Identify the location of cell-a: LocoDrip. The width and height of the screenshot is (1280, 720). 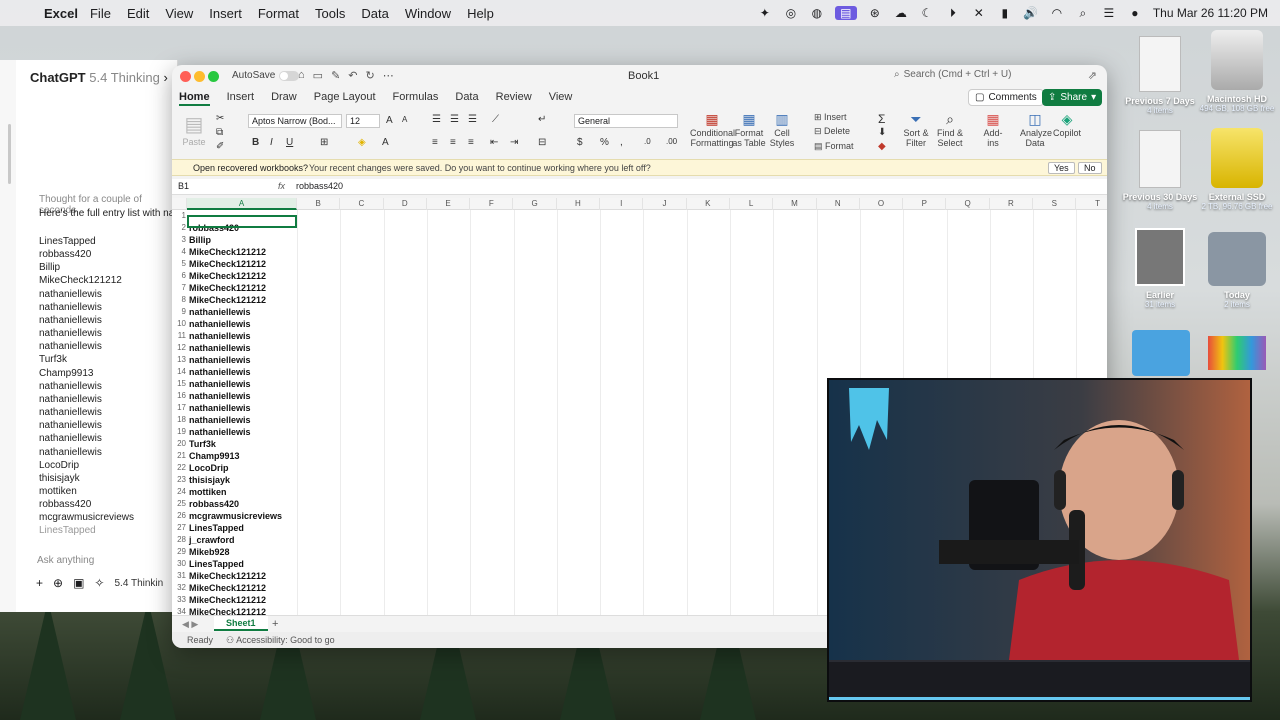
(242, 468).